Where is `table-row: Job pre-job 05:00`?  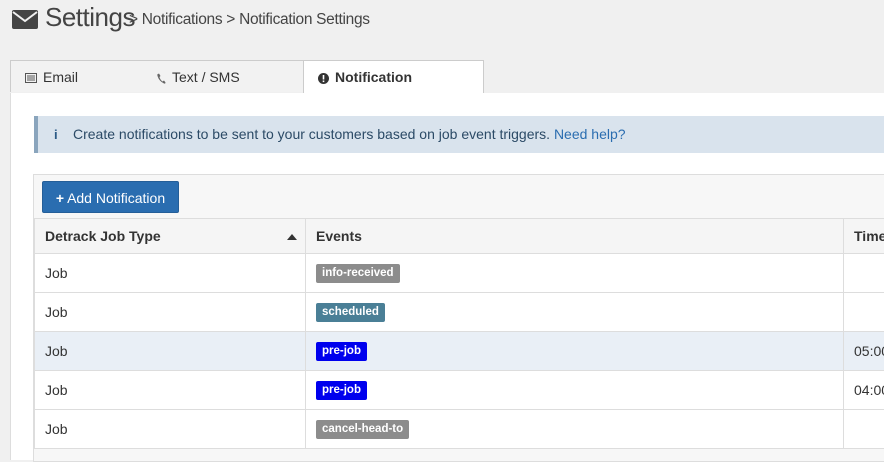
table-row: Job pre-job 05:00 is located at coordinates (459, 351).